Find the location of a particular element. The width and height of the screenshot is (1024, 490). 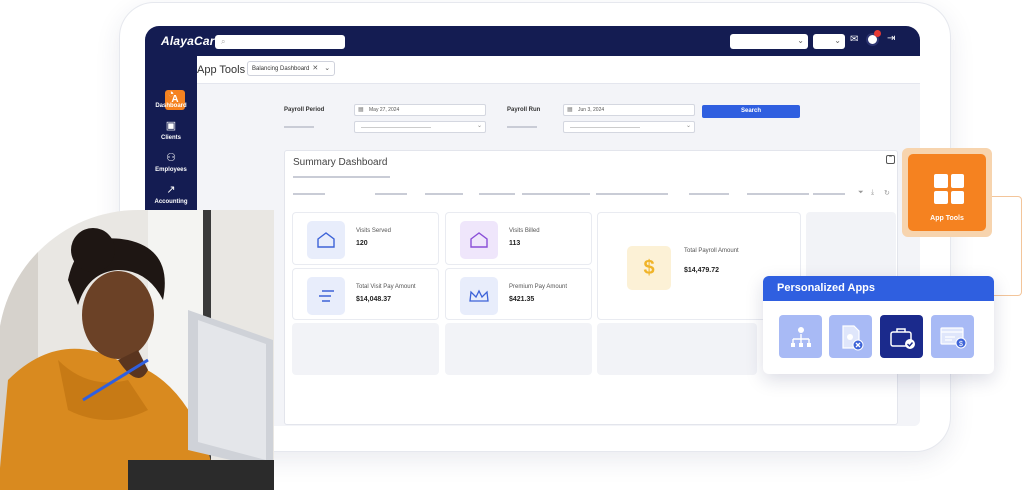

logout-icon: ⇥ is located at coordinates (891, 38).